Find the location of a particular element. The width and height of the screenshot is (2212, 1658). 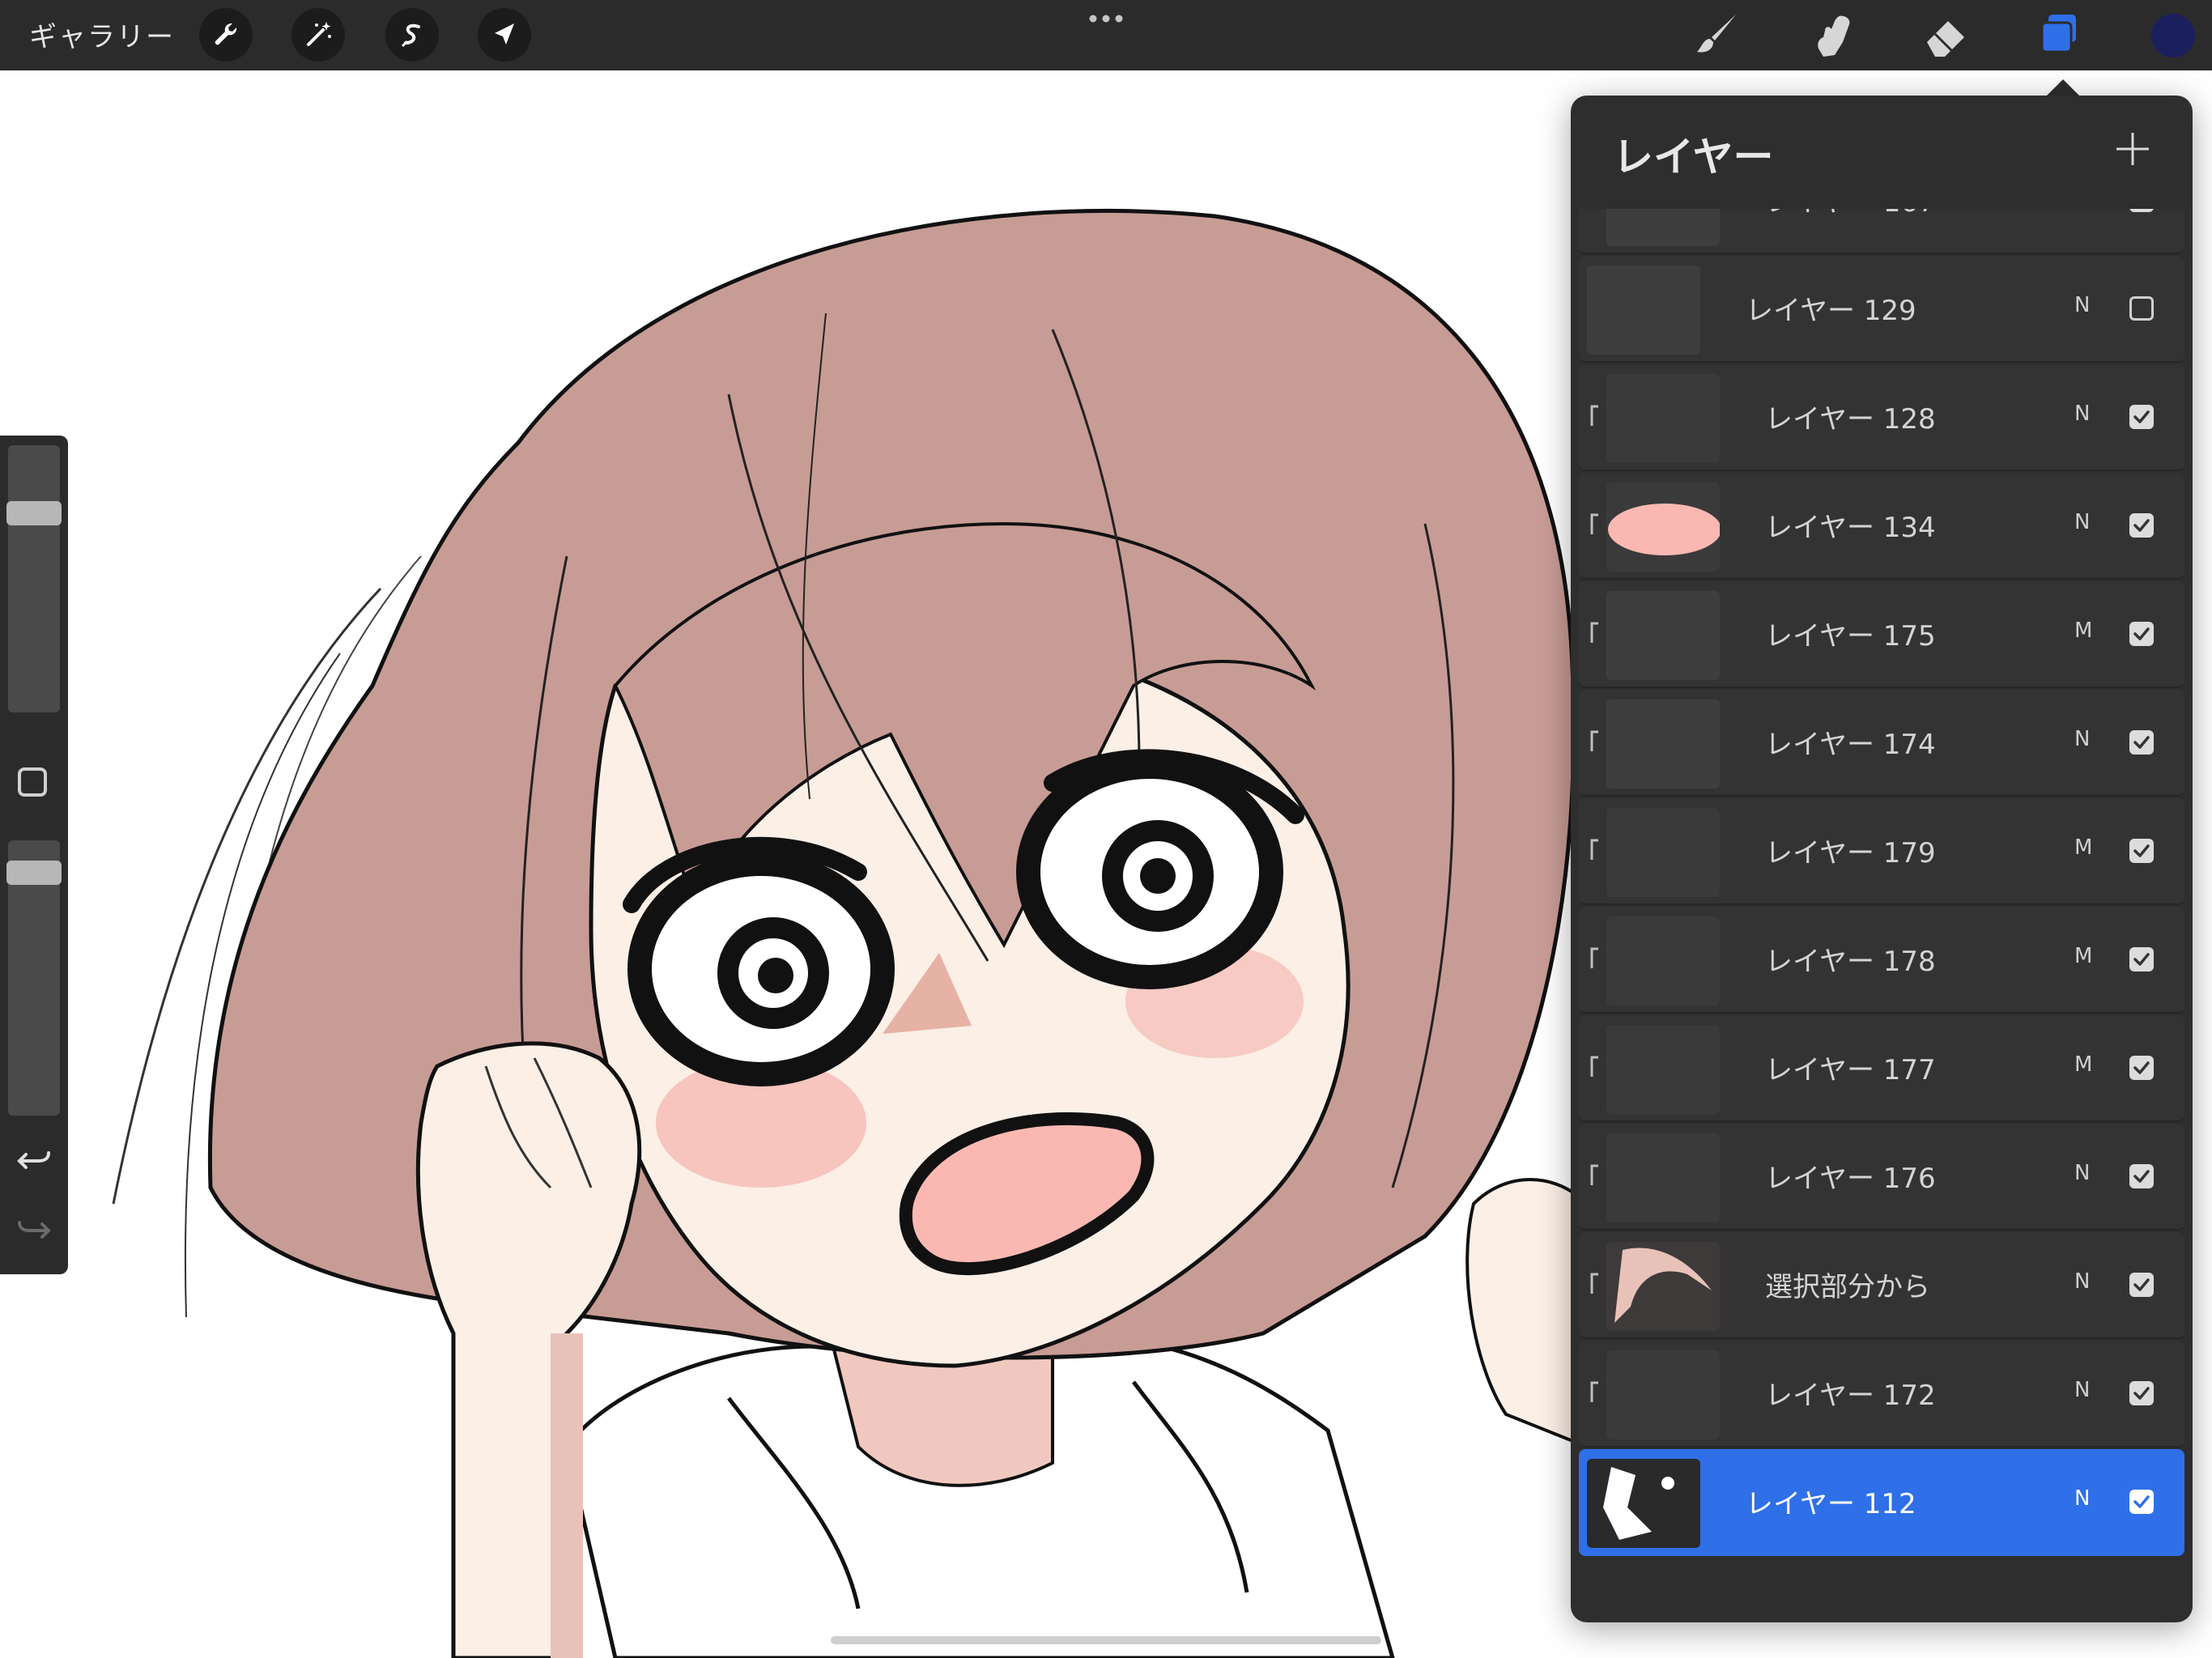

layer-row: レイヤー 176 N is located at coordinates (1881, 1177).